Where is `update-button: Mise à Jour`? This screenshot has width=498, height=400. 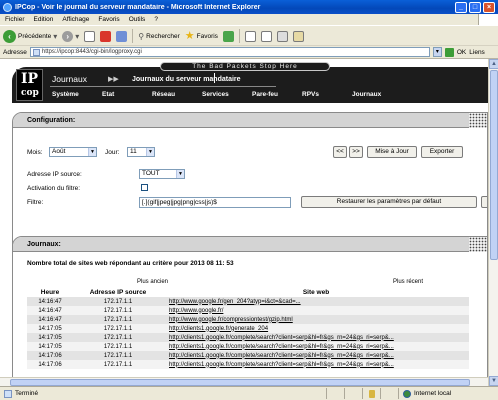
update-button: Mise à Jour is located at coordinates (392, 152).